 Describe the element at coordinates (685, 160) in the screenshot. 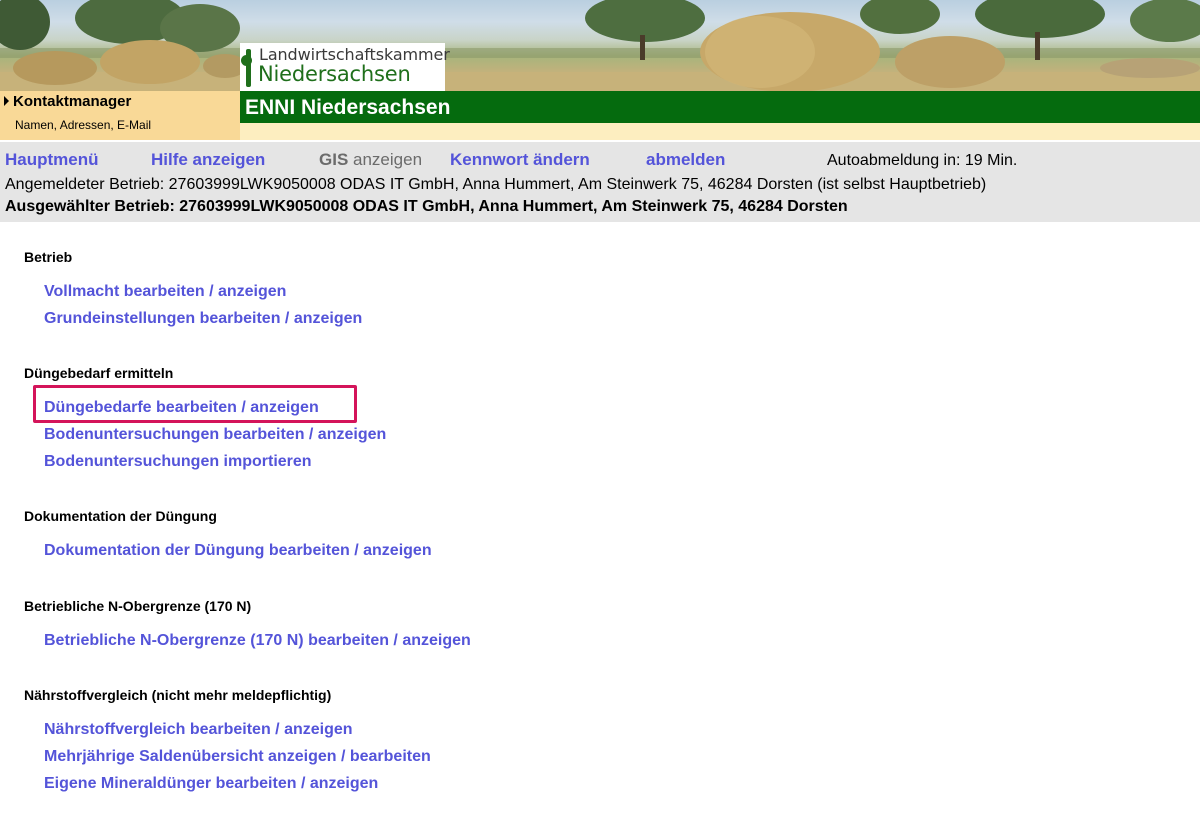

I see `logout-link: abmelden` at that location.